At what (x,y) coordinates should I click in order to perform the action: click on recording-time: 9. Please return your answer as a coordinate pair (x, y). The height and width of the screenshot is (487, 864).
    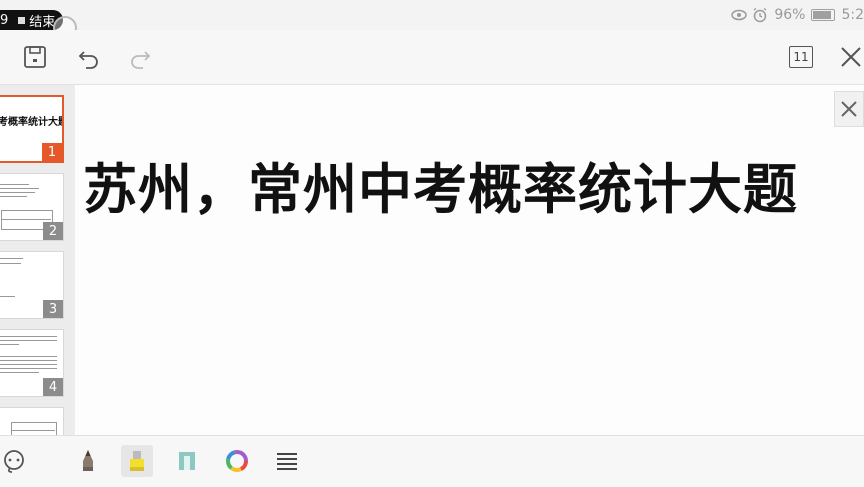
    Looking at the image, I should click on (4, 20).